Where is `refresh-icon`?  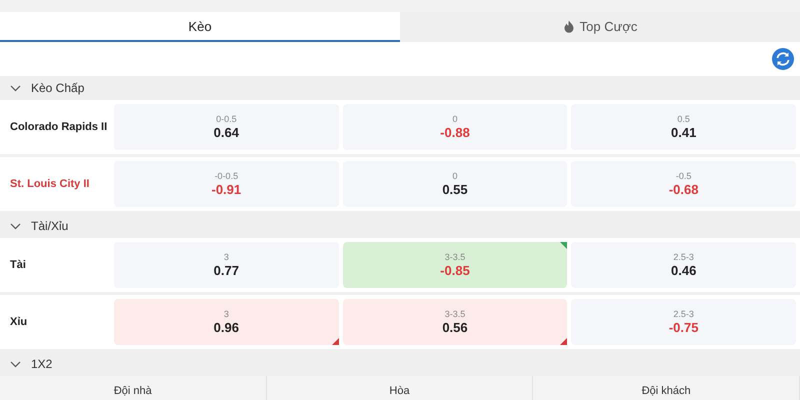 refresh-icon is located at coordinates (783, 59).